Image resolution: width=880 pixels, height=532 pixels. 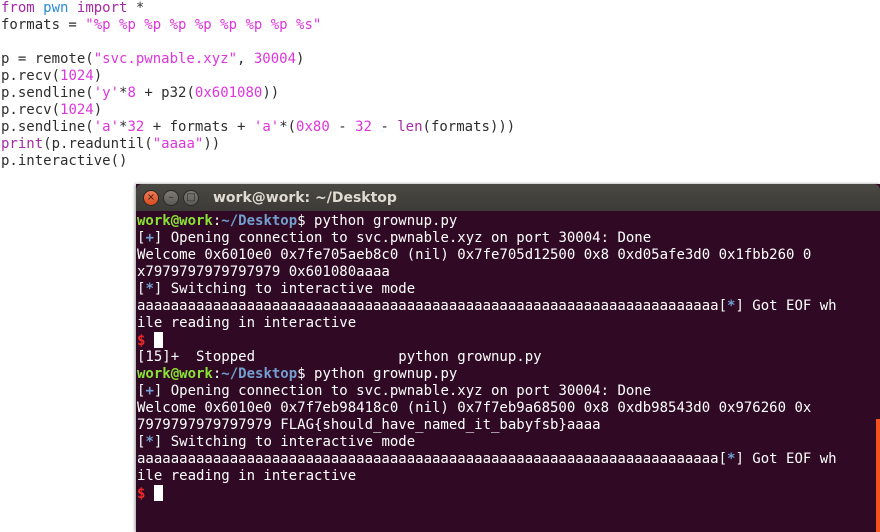 I want to click on terminal-line: [15]+ Stopped python grownup.py, so click(x=487, y=357).